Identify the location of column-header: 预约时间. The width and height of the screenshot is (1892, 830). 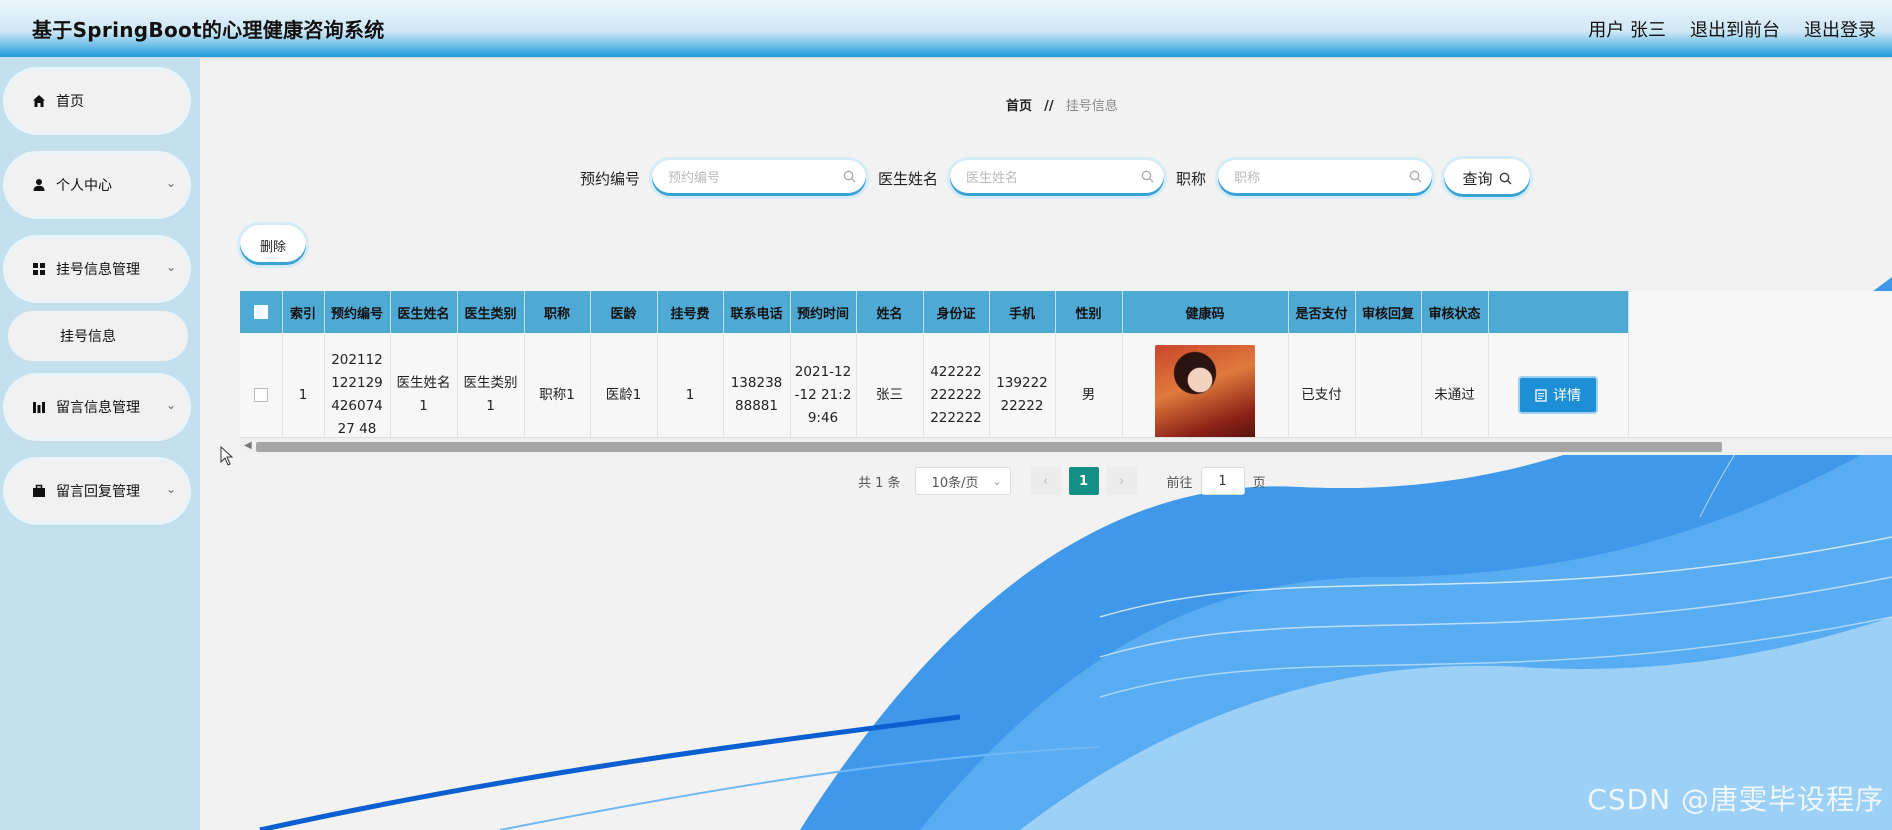
(823, 312).